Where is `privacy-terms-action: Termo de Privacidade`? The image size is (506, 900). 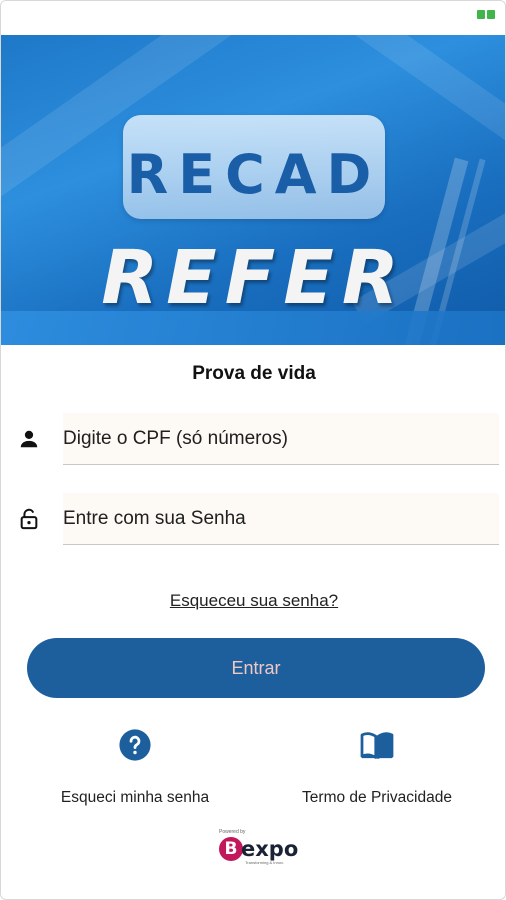 privacy-terms-action: Termo de Privacidade is located at coordinates (377, 767).